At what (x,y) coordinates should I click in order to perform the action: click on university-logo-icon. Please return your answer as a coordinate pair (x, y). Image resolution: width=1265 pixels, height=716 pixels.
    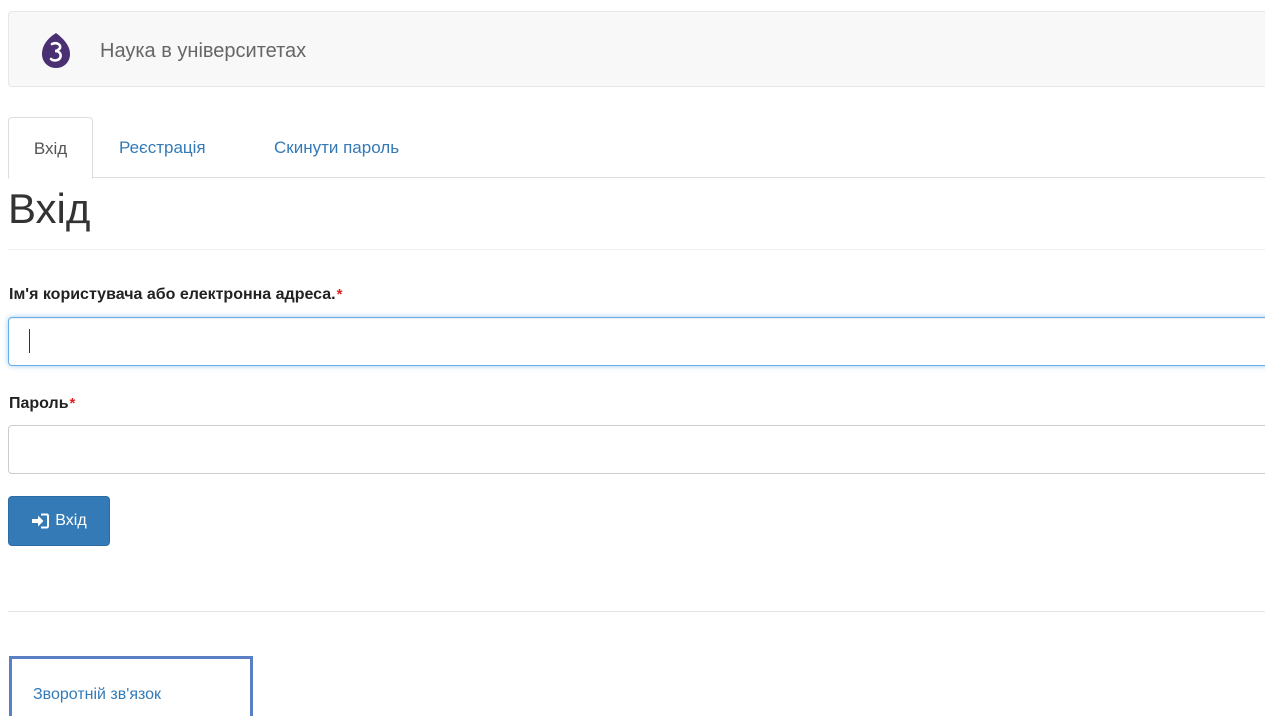
    Looking at the image, I should click on (56, 50).